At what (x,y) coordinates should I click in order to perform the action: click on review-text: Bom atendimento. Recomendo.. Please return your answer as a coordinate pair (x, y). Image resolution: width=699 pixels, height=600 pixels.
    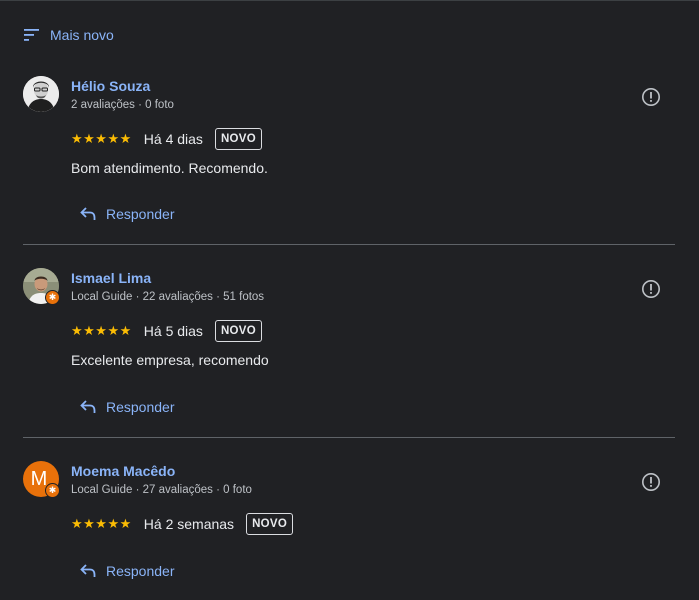
    Looking at the image, I should click on (169, 168).